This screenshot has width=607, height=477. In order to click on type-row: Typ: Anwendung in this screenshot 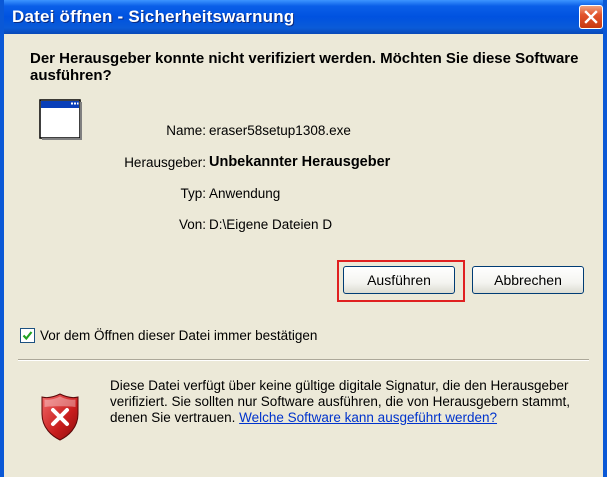, I will do `click(284, 196)`.